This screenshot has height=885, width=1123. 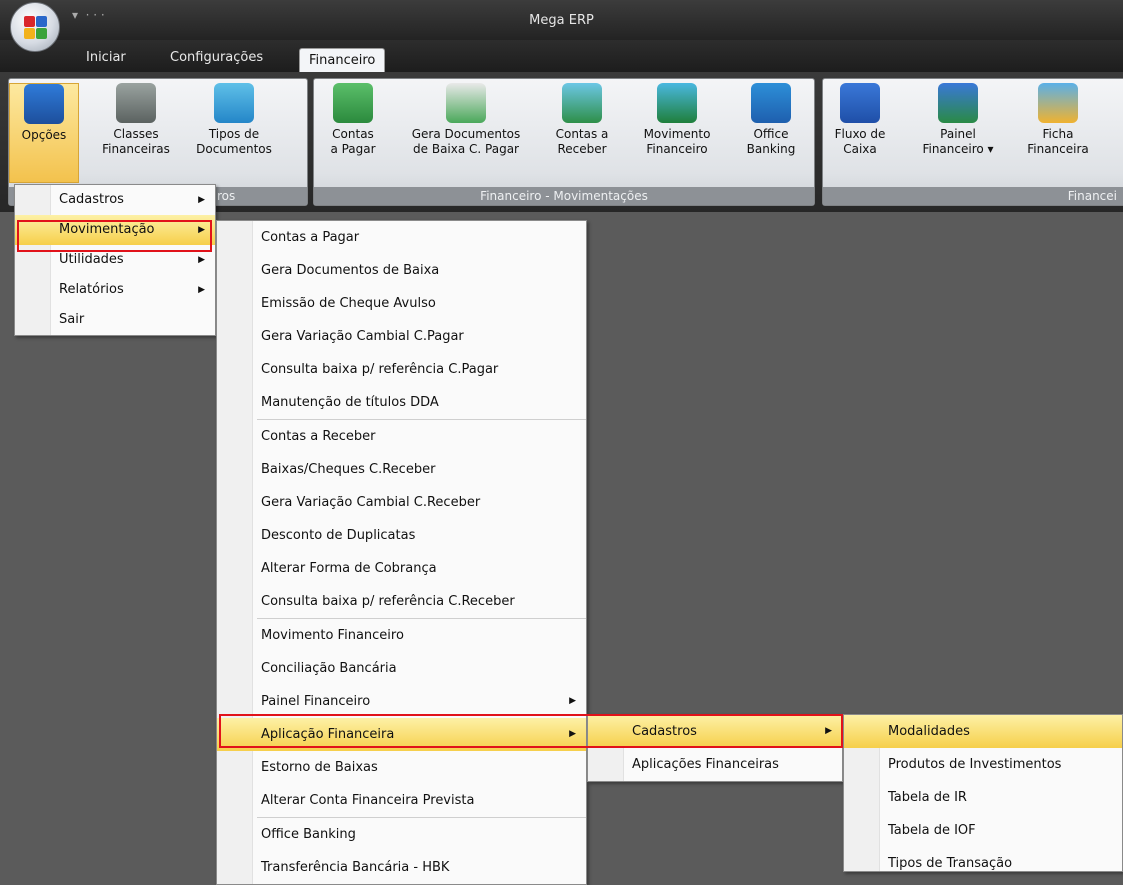 I want to click on aplicacao-financeira-submenu: Cadastros ▶ Aplicações Financeiras, so click(x=715, y=748).